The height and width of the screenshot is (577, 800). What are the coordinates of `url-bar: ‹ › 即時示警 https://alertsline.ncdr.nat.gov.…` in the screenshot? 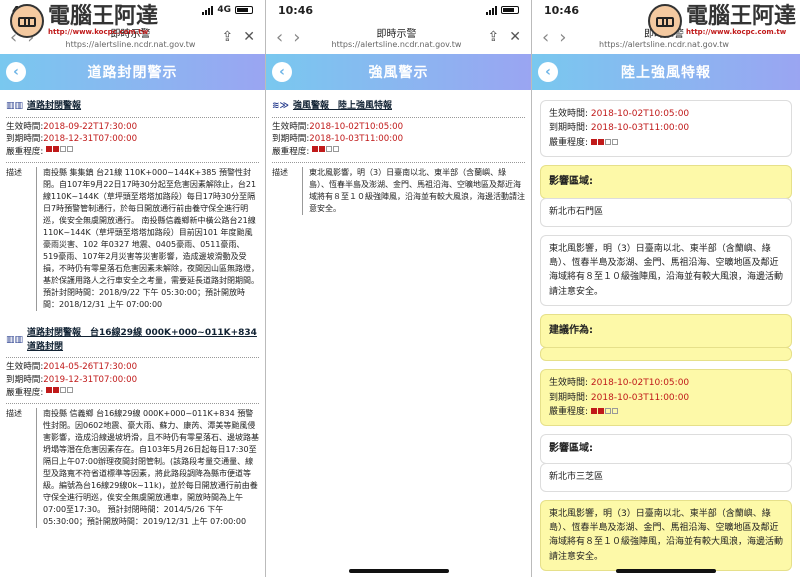 It's located at (398, 37).